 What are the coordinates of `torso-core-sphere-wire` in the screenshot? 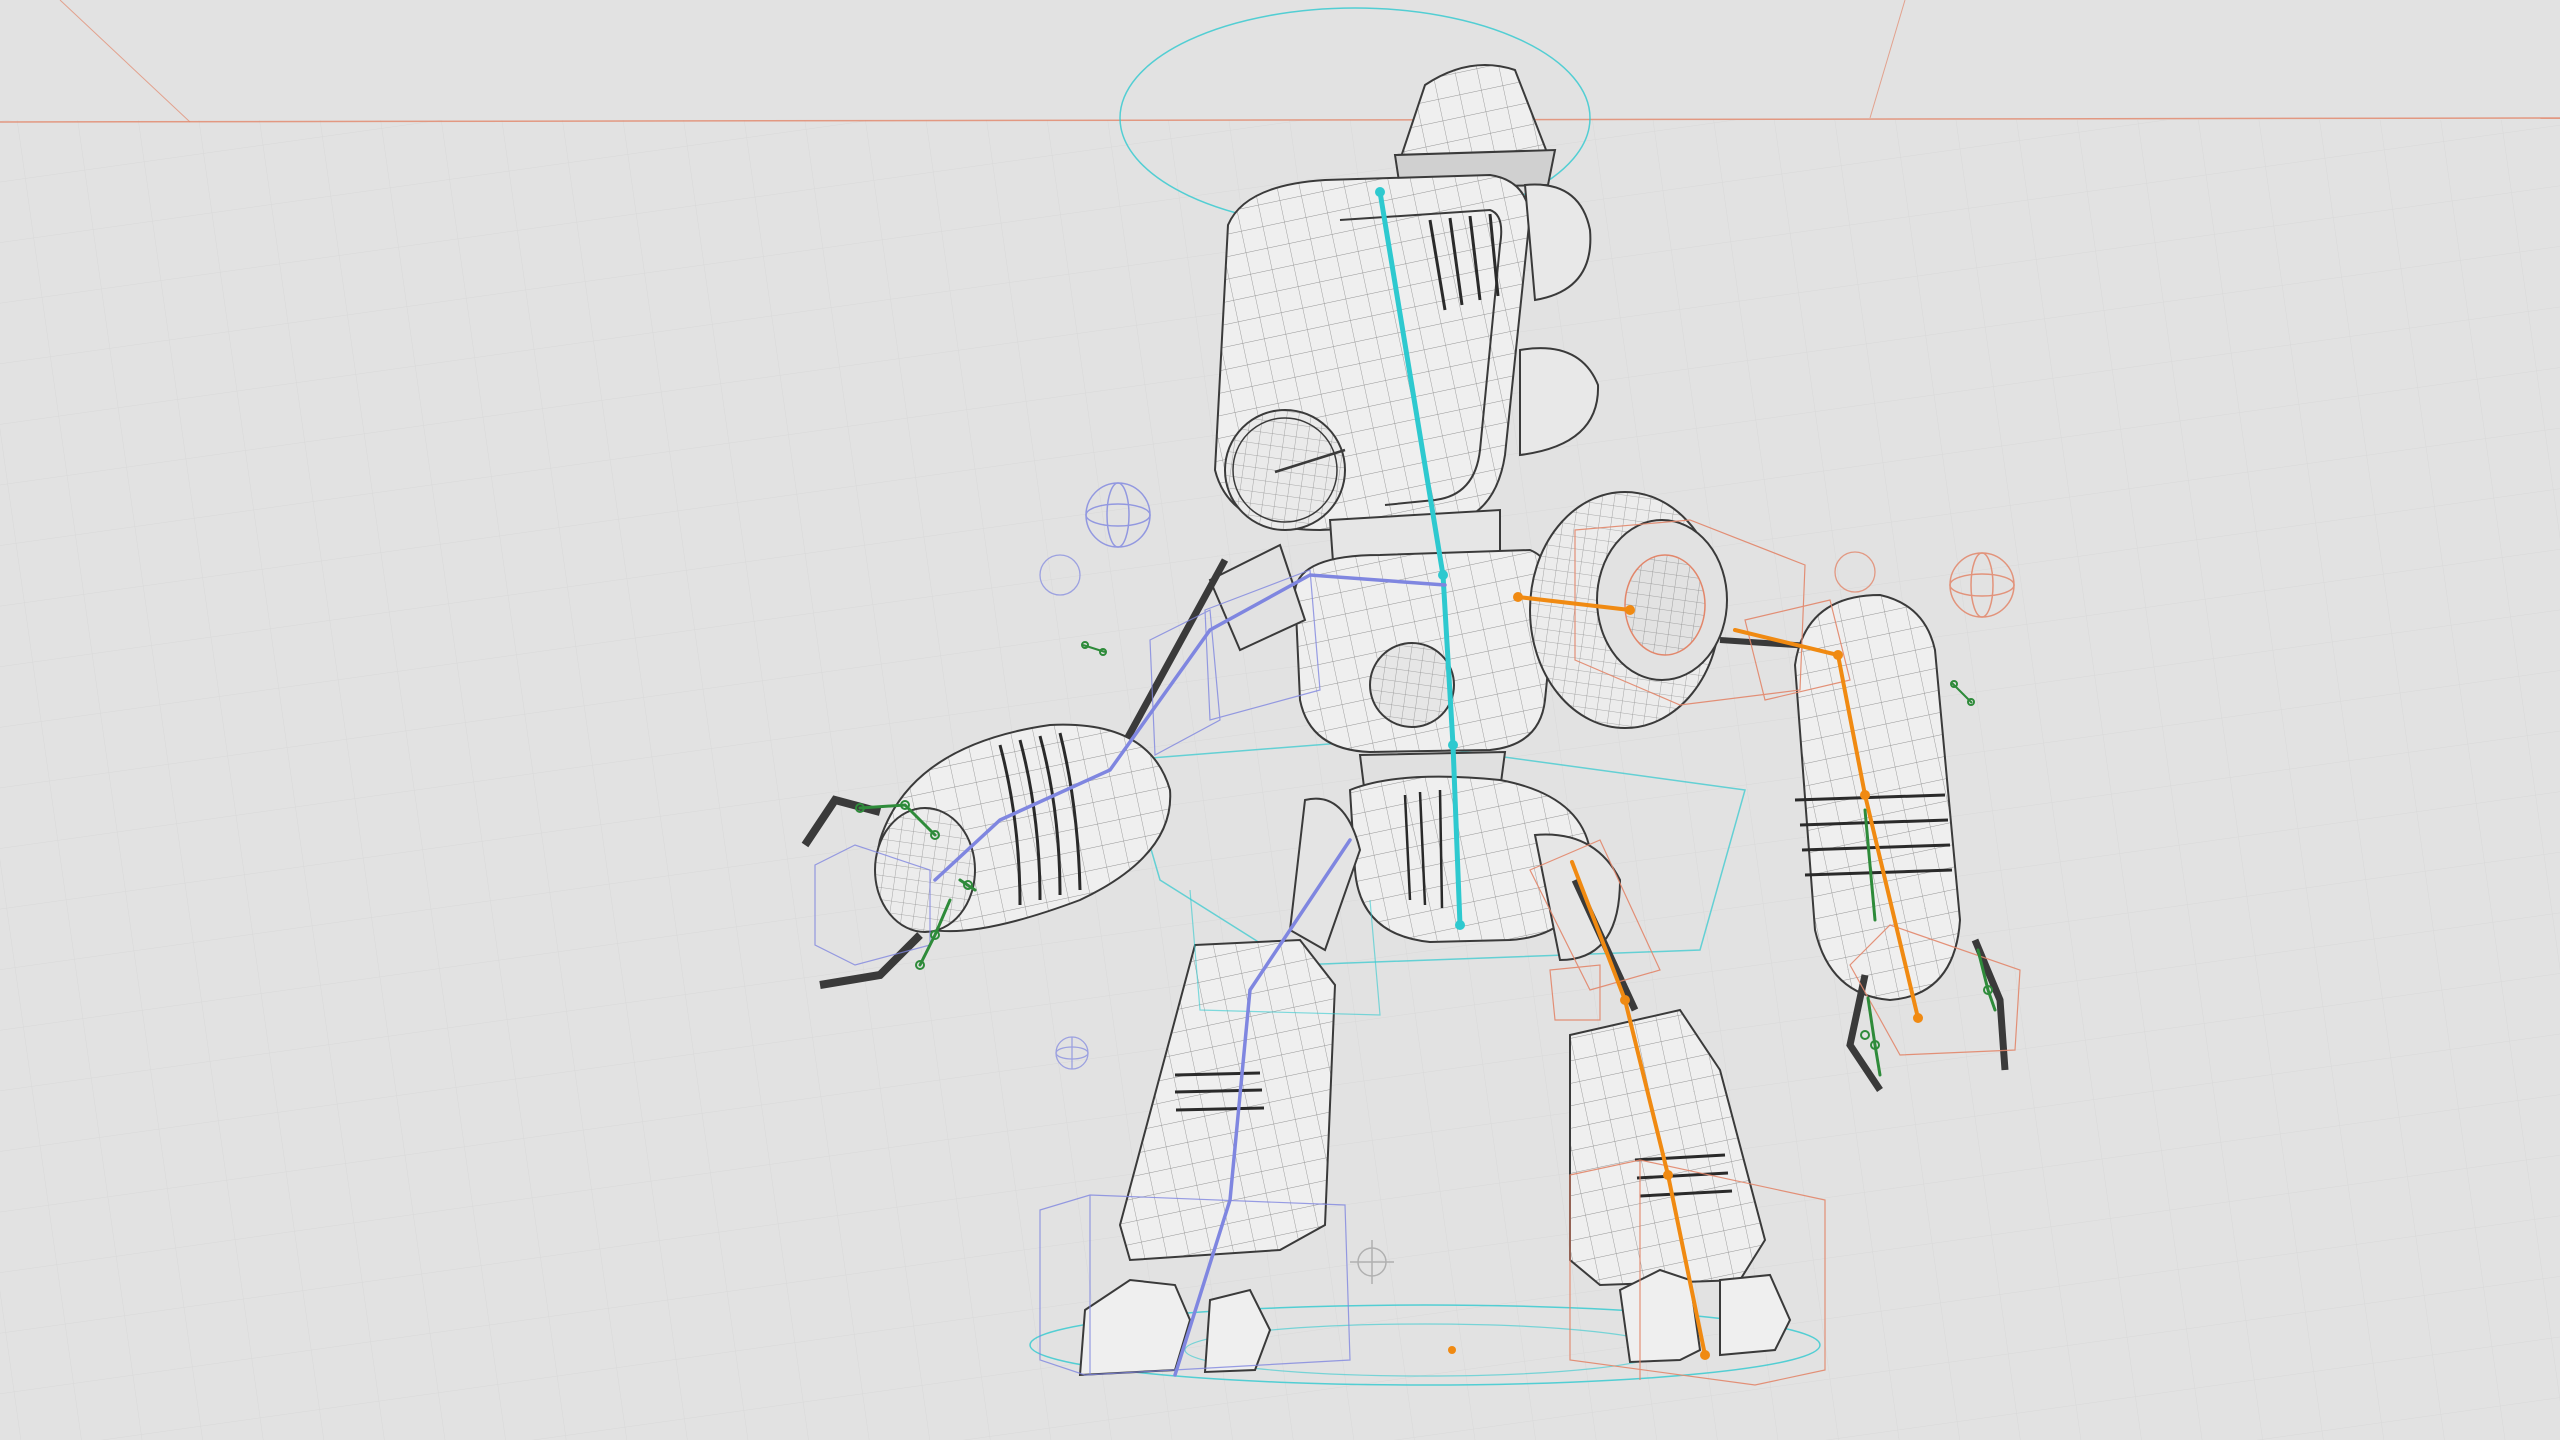 It's located at (1412, 685).